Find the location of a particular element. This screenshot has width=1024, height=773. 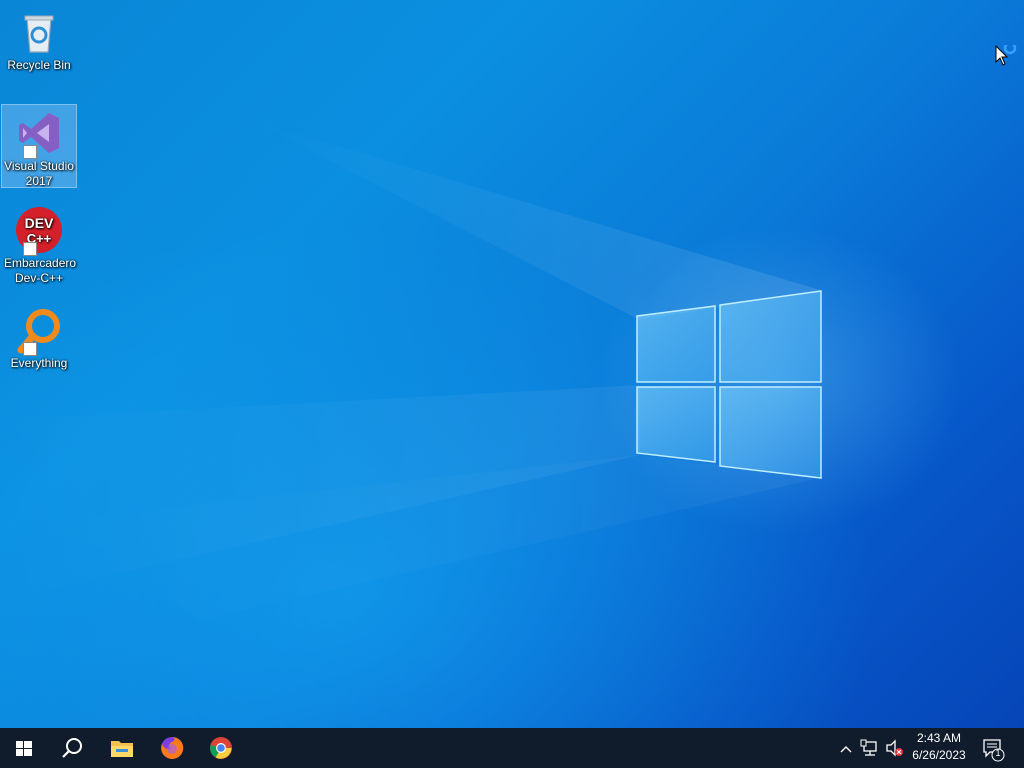

desktop-icon-everything: Everything is located at coordinates (39, 336).